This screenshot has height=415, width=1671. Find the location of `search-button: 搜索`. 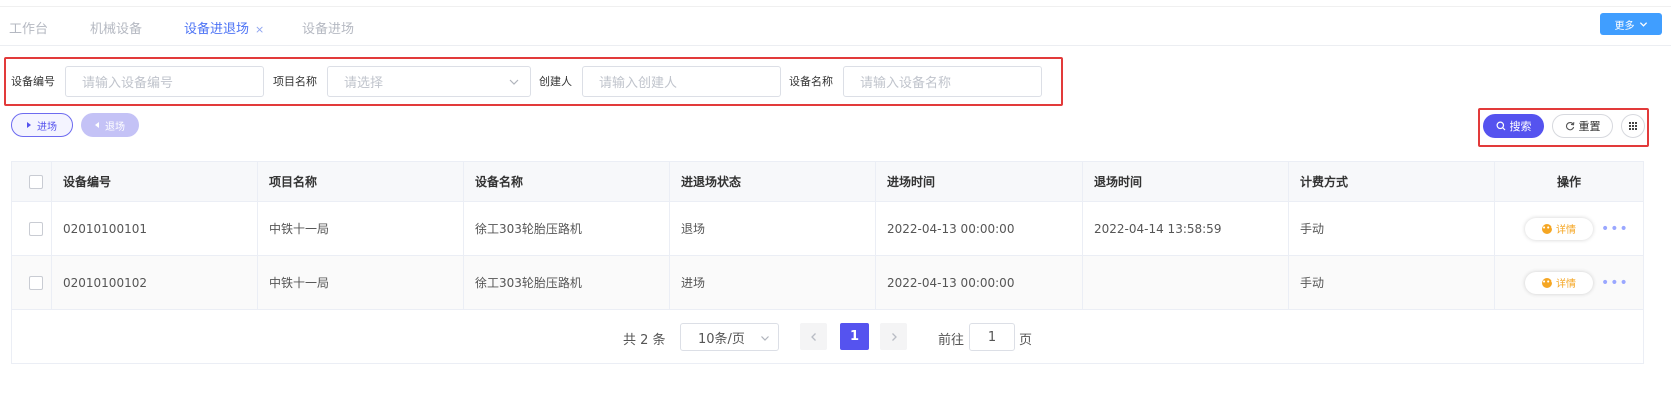

search-button: 搜索 is located at coordinates (1513, 126).